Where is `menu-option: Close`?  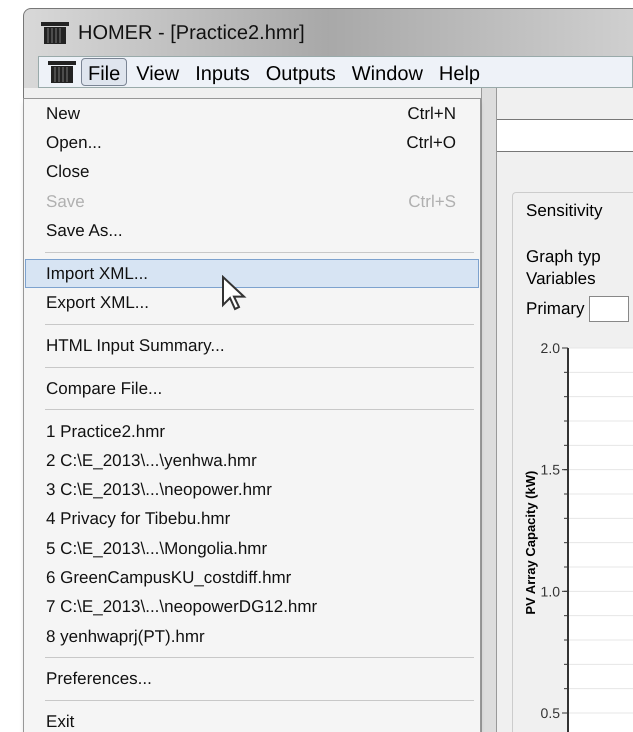 menu-option: Close is located at coordinates (252, 172).